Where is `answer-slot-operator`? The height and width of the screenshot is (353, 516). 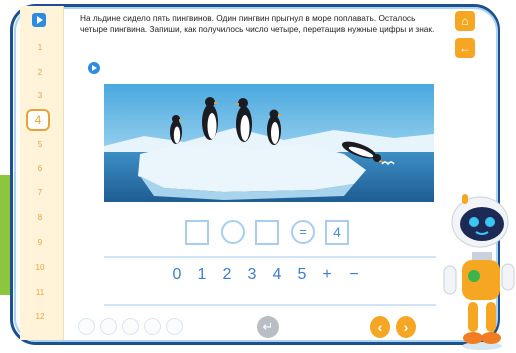 answer-slot-operator is located at coordinates (233, 232).